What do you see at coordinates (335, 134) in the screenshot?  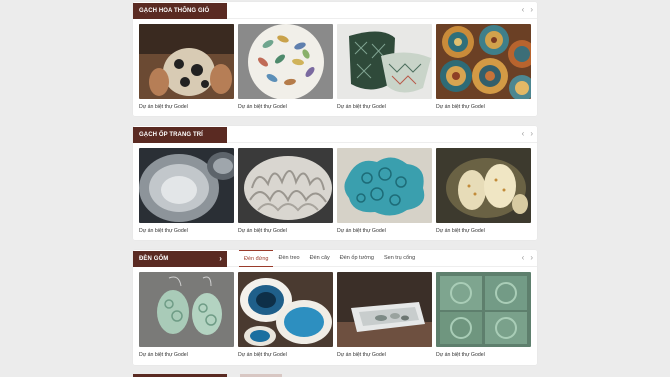 I see `section-header: GẠCH ỐP TRANG TRÍ ‹ ›` at bounding box center [335, 134].